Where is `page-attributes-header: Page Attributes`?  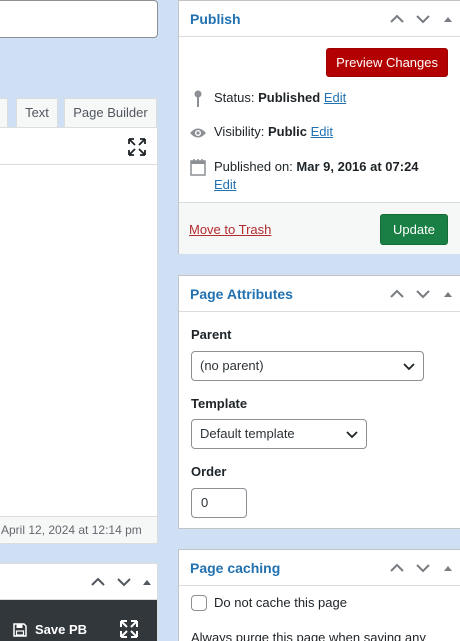 page-attributes-header: Page Attributes is located at coordinates (319, 294).